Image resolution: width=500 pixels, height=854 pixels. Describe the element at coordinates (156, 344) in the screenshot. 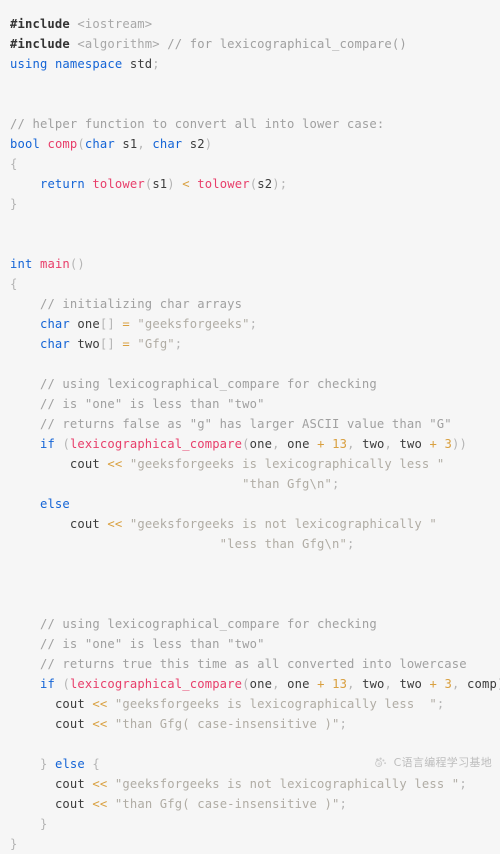

I see `token-str: "Gfg"` at that location.